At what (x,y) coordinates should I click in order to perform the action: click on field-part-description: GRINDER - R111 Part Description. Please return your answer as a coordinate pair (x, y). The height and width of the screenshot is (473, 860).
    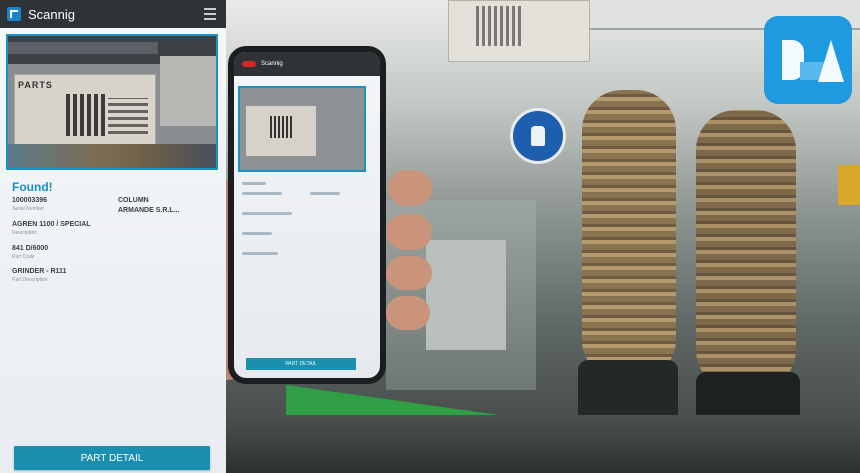
    Looking at the image, I should click on (39, 275).